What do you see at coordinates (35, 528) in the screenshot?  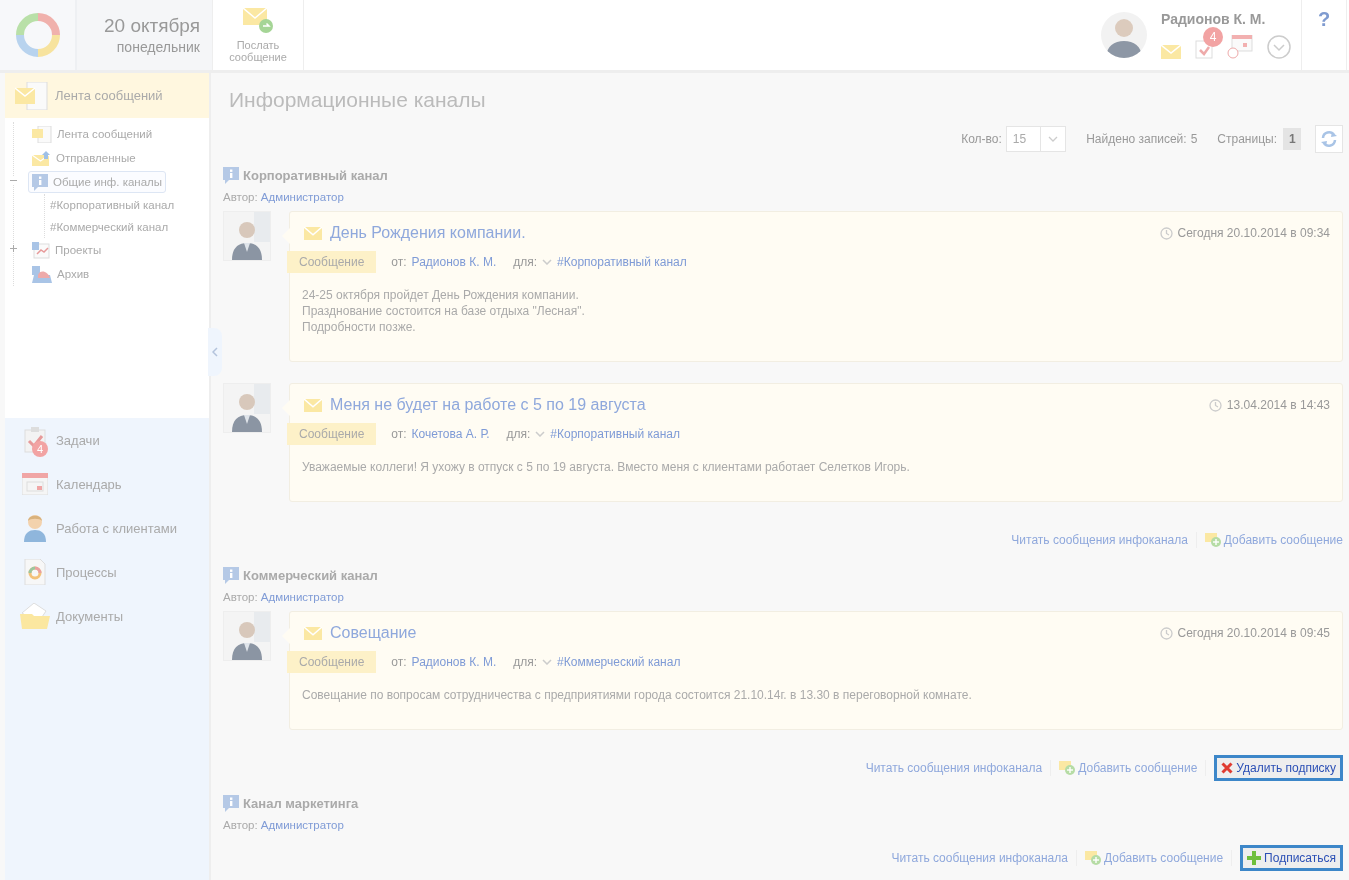 I see `user-icon` at bounding box center [35, 528].